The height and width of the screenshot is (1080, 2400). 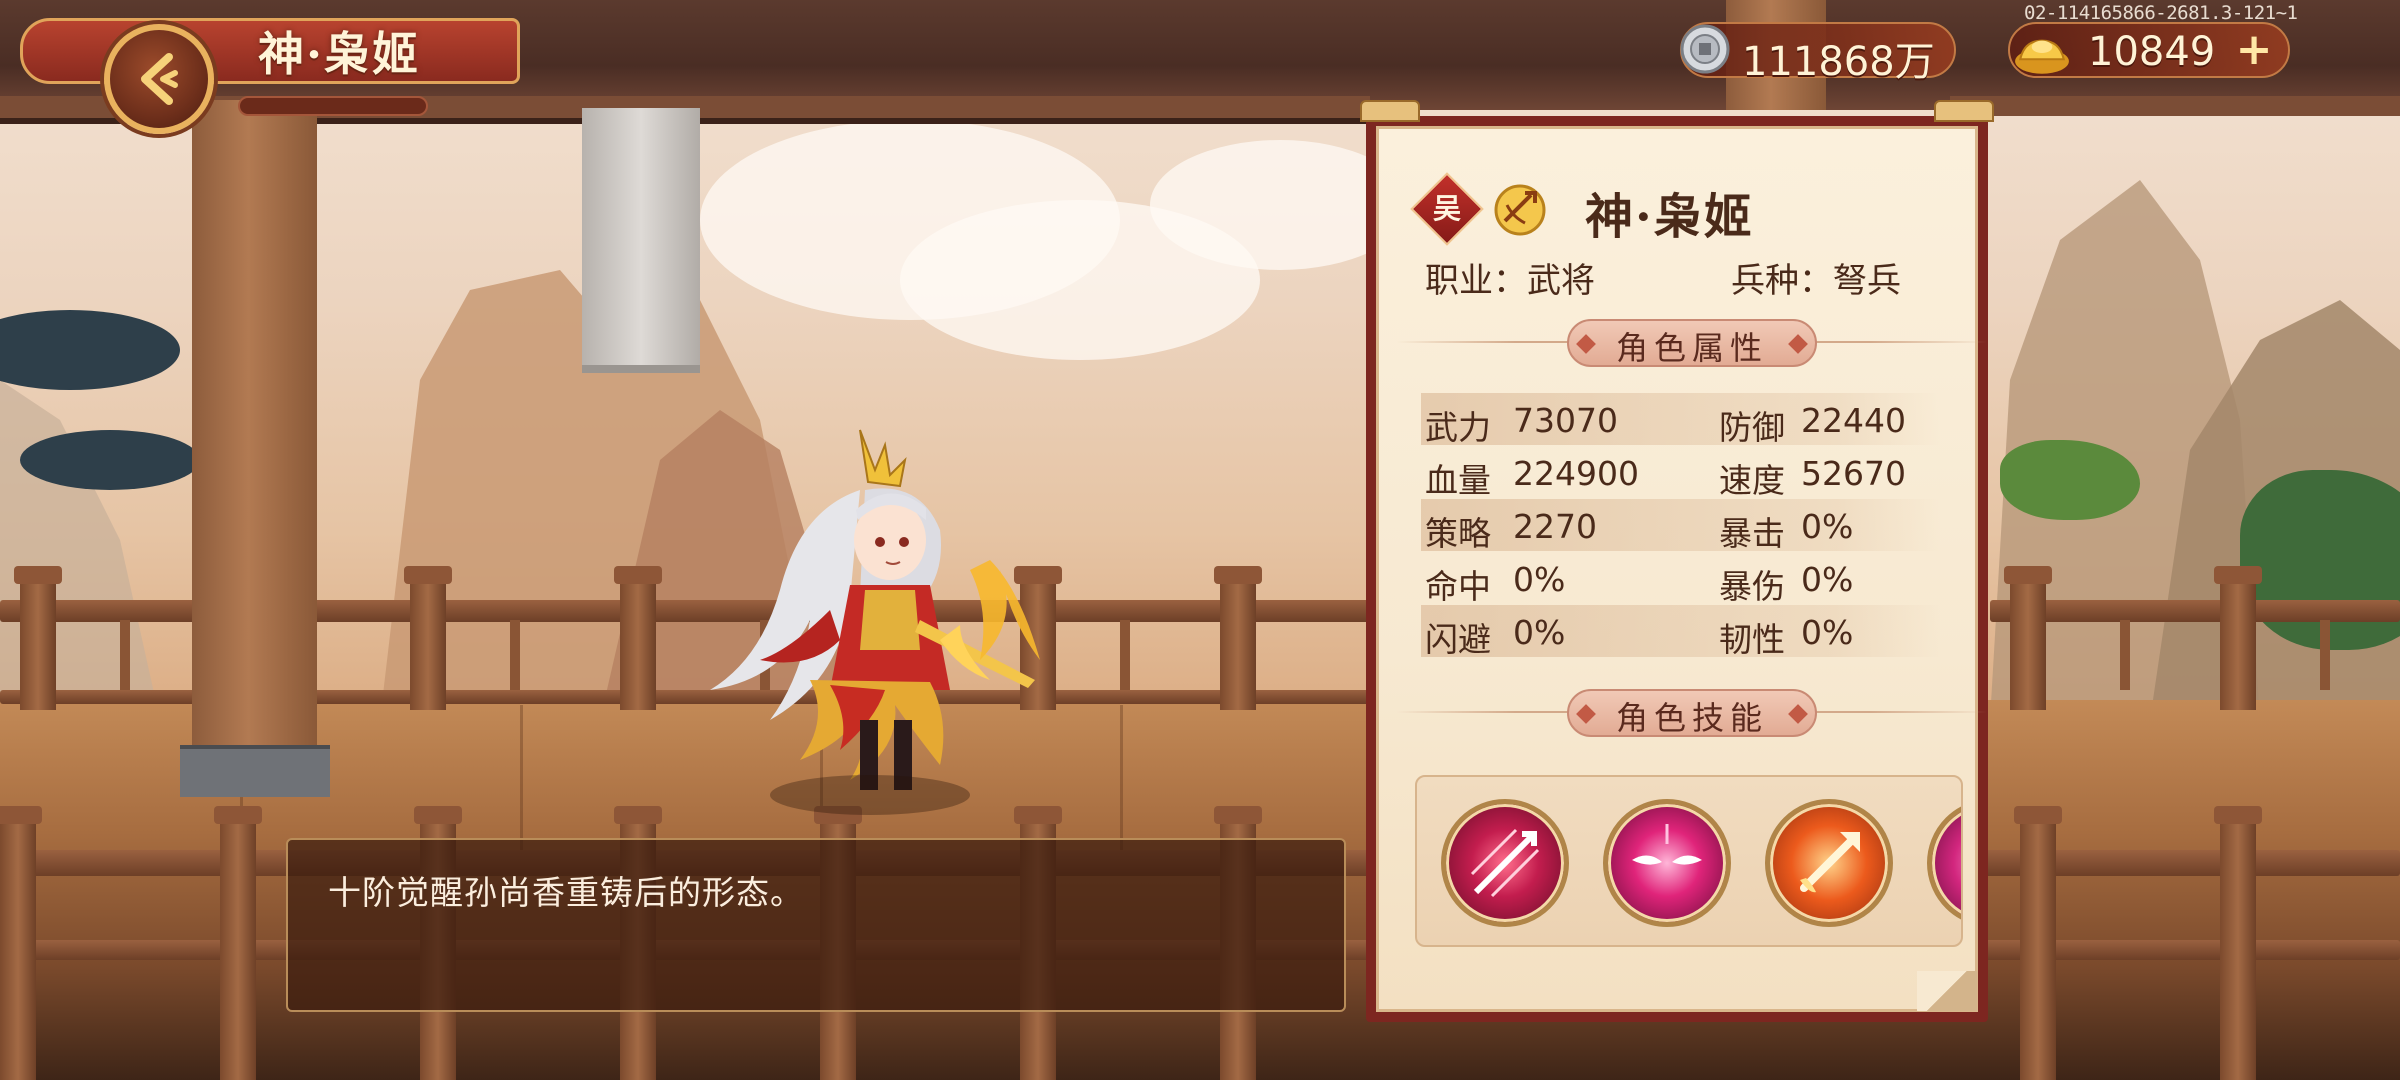 I want to click on pillar-base, so click(x=255, y=771).